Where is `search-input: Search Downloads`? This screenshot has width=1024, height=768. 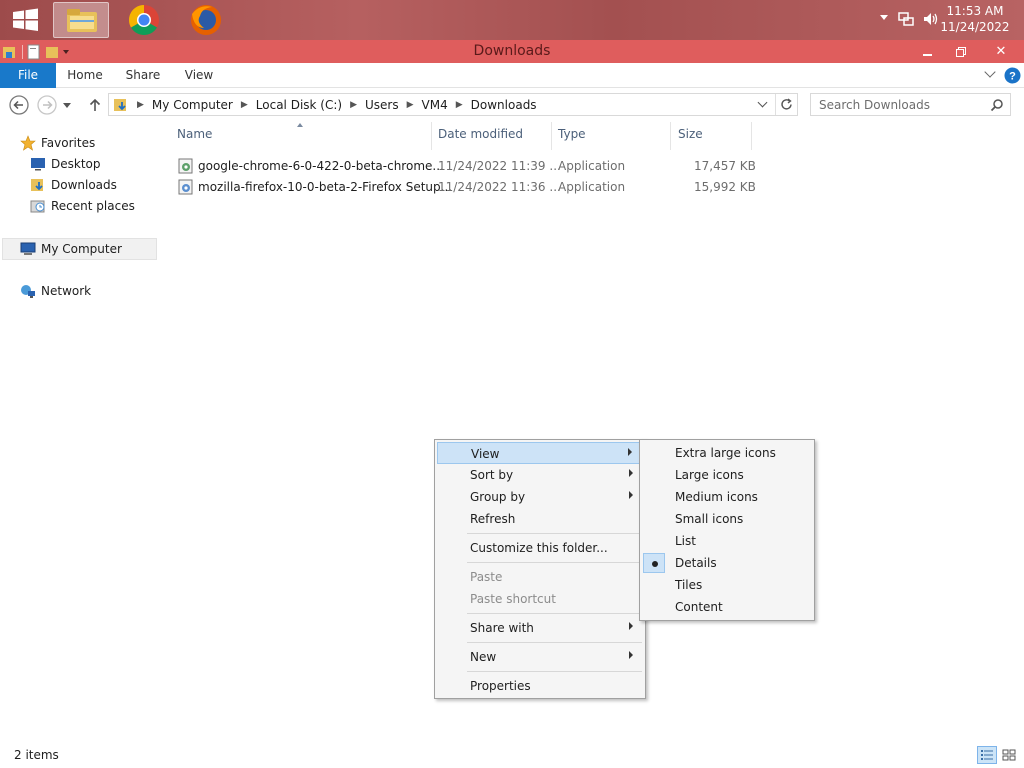
search-input: Search Downloads is located at coordinates (910, 104).